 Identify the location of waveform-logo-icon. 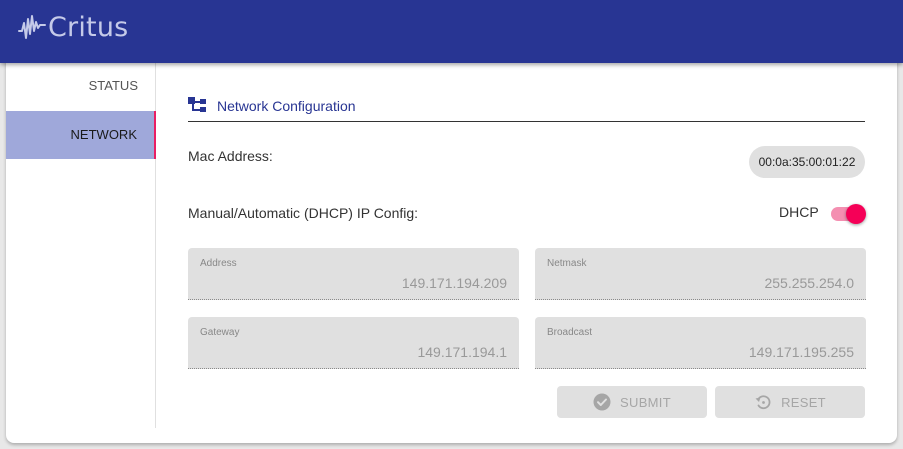
(32, 27).